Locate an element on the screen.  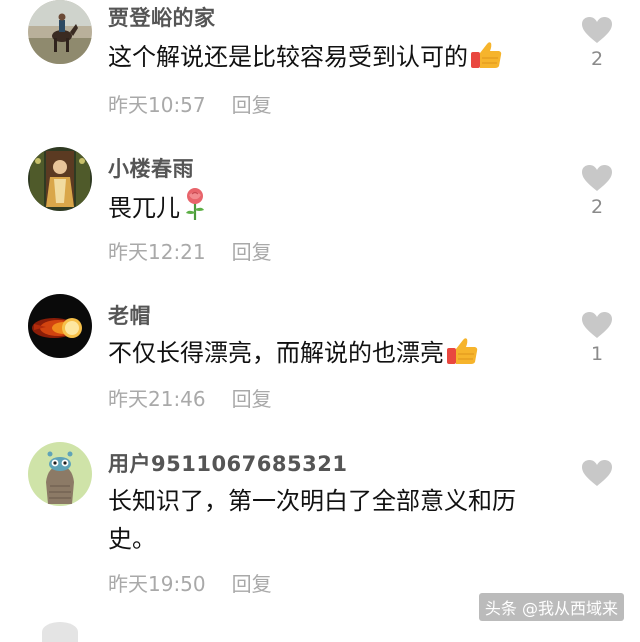
comment-username: 小楼春雨 is located at coordinates (151, 168).